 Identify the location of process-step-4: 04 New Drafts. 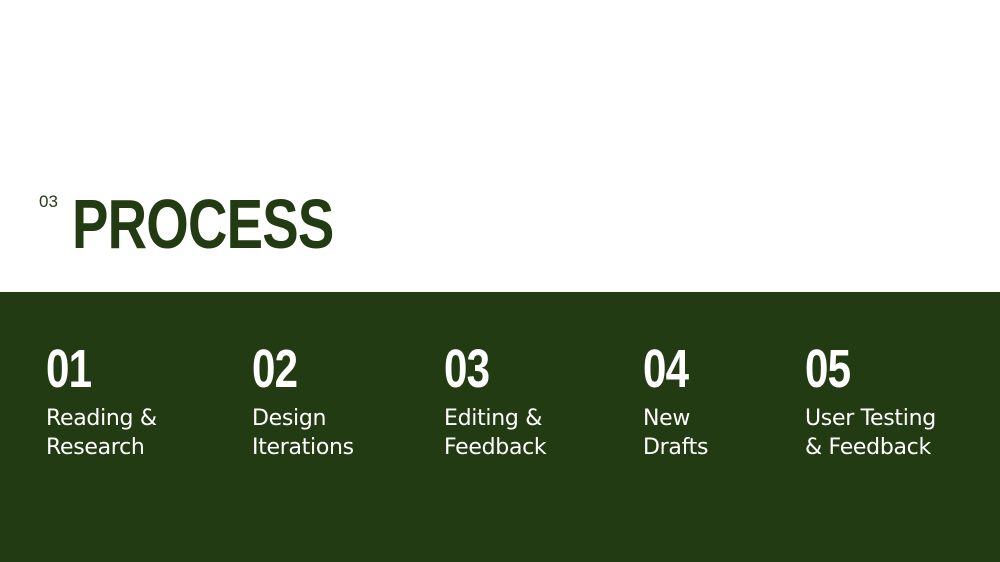
(675, 400).